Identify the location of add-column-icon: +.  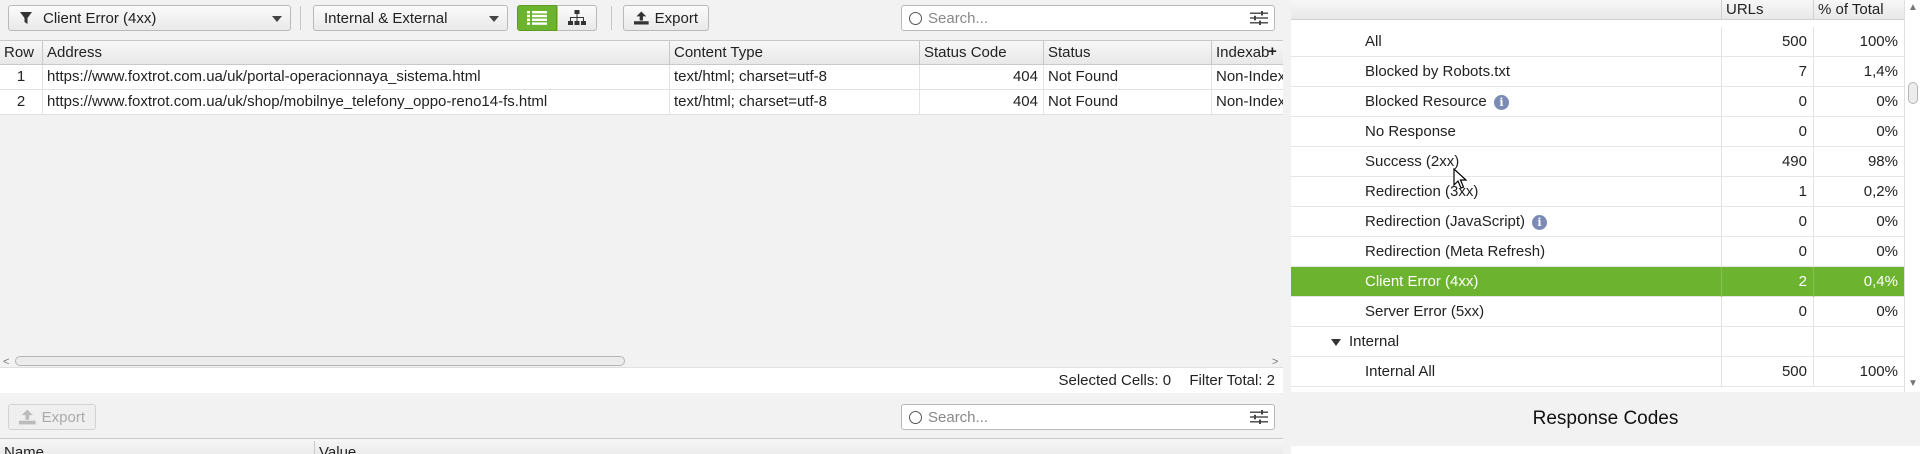
(1272, 52).